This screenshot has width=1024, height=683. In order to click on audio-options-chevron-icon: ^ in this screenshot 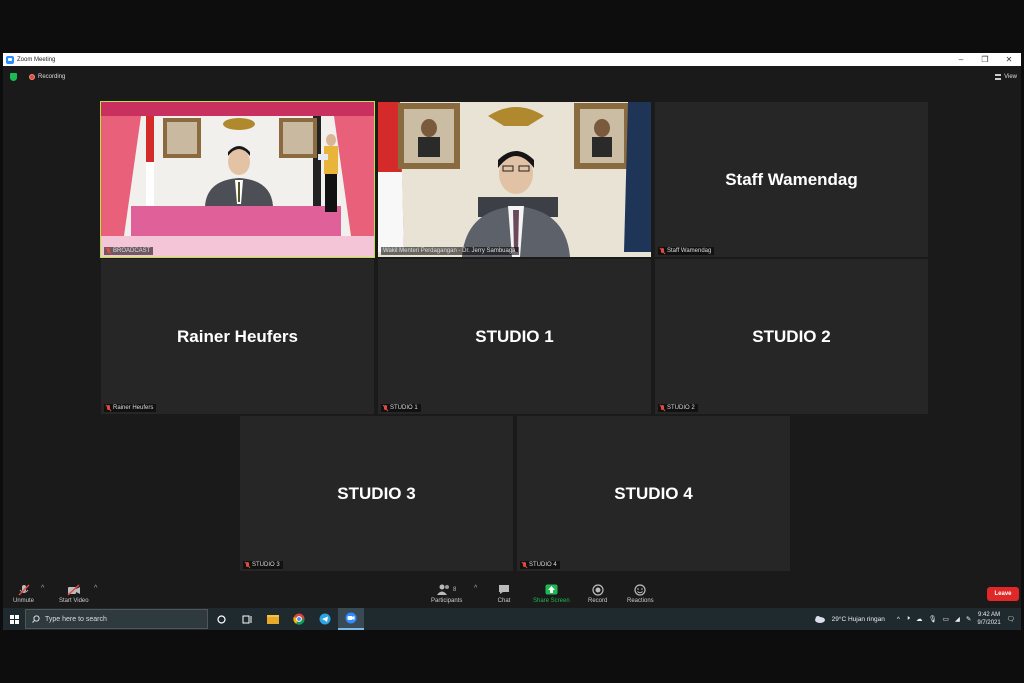, I will do `click(42, 588)`.